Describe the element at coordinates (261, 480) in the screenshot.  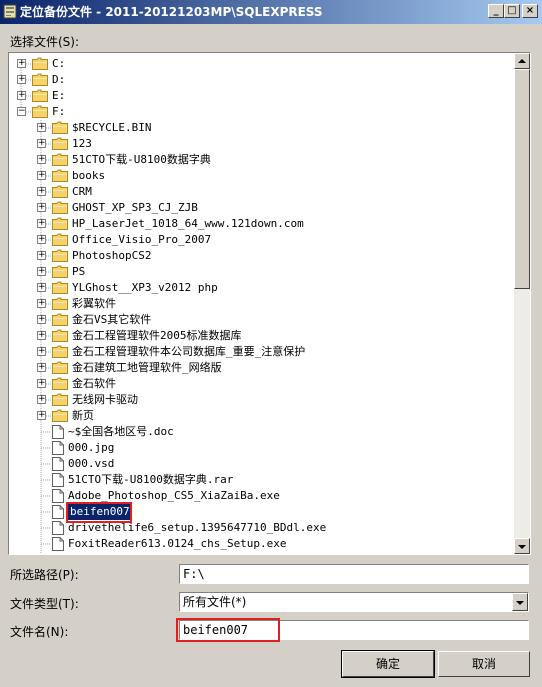
I see `tree-file-item: 51CTO下载-U8100数据字典.rar` at that location.